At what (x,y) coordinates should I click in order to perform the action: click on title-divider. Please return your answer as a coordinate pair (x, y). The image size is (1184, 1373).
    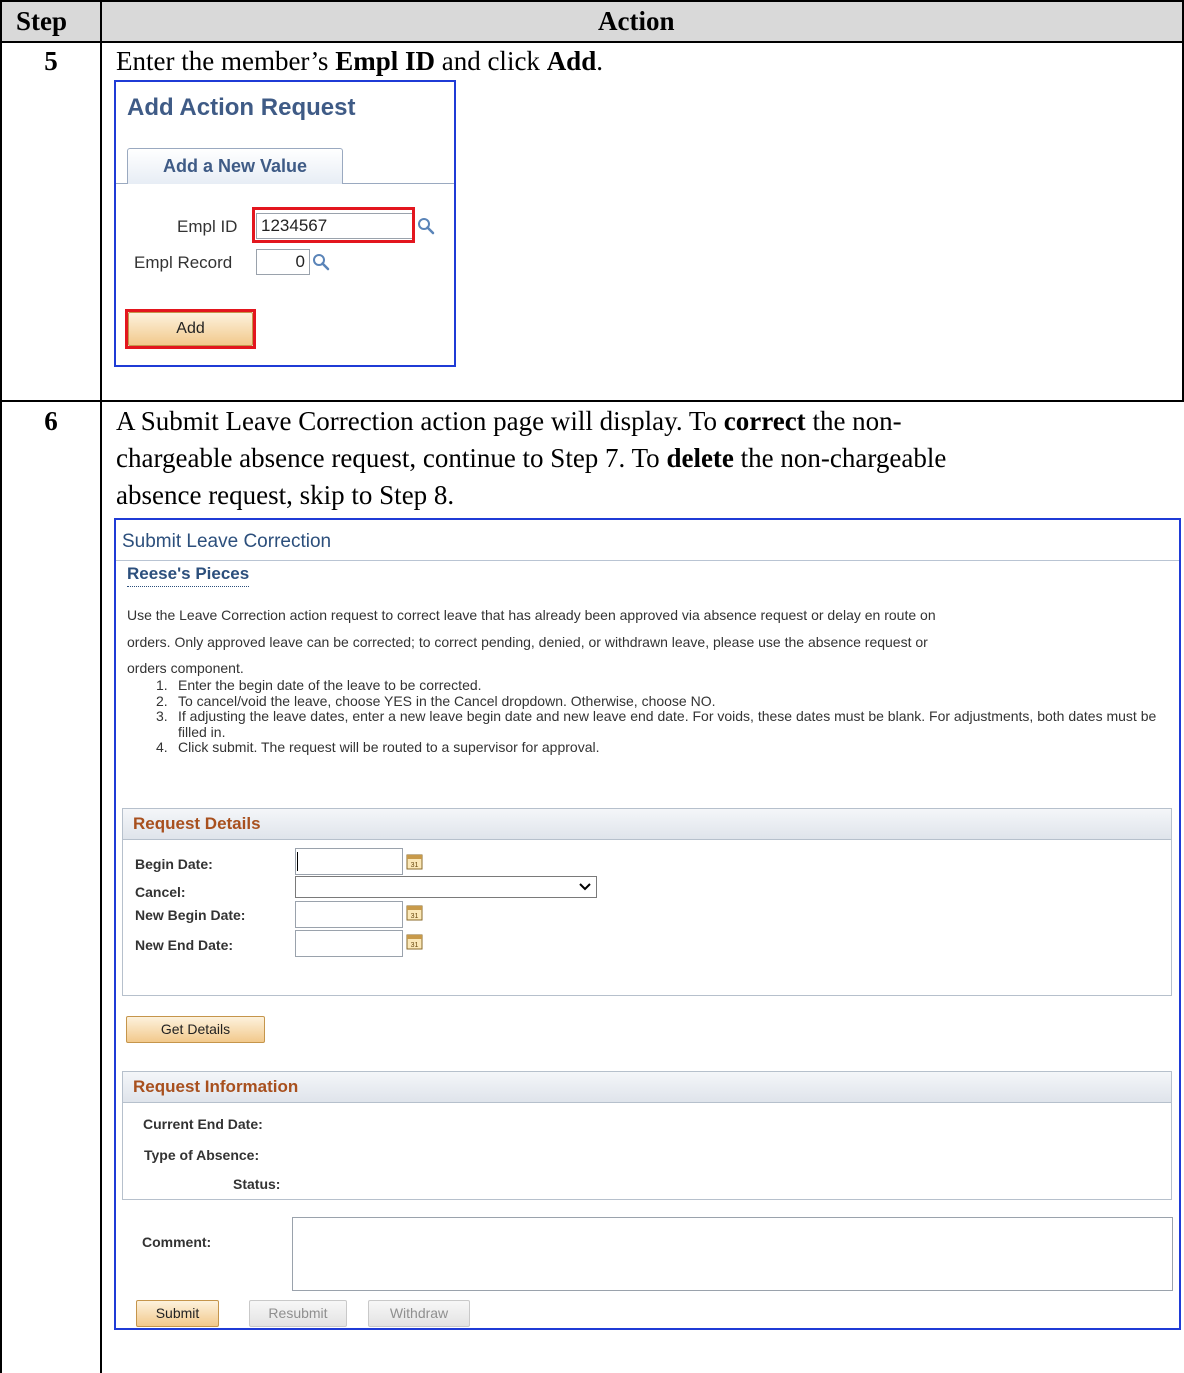
    Looking at the image, I should click on (647, 560).